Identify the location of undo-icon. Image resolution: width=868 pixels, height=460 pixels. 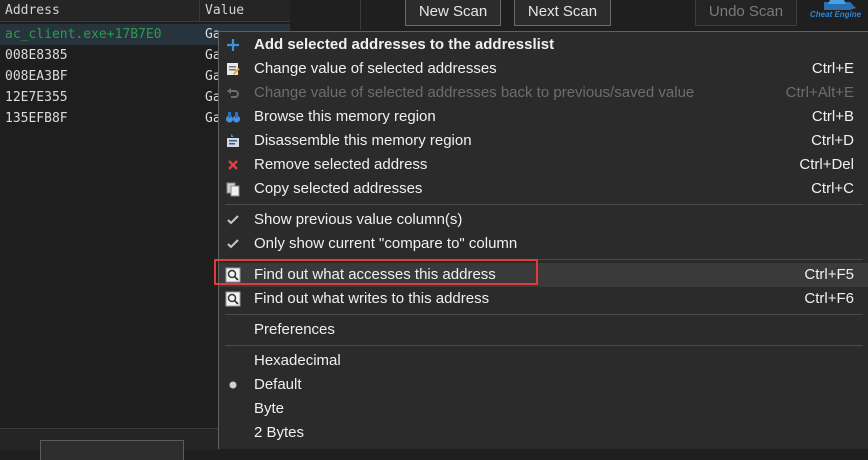
(233, 93).